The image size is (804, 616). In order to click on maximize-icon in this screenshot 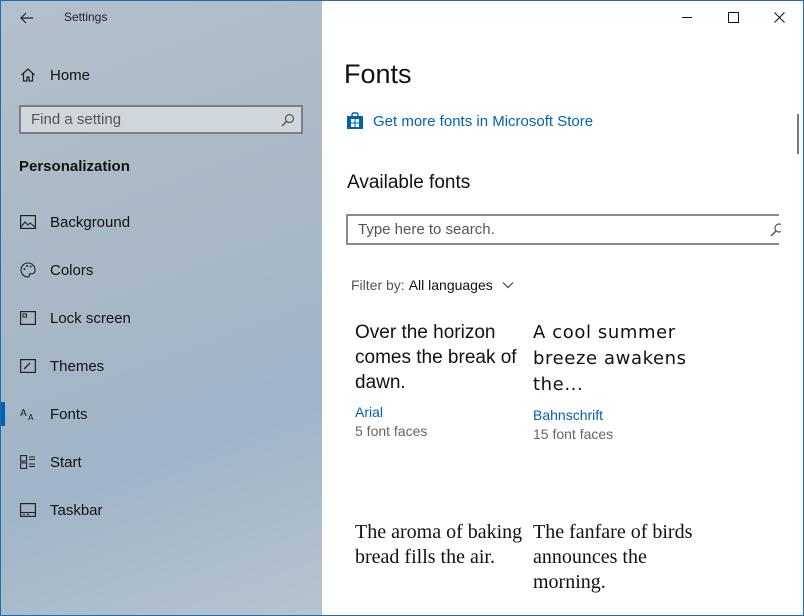, I will do `click(733, 17)`.